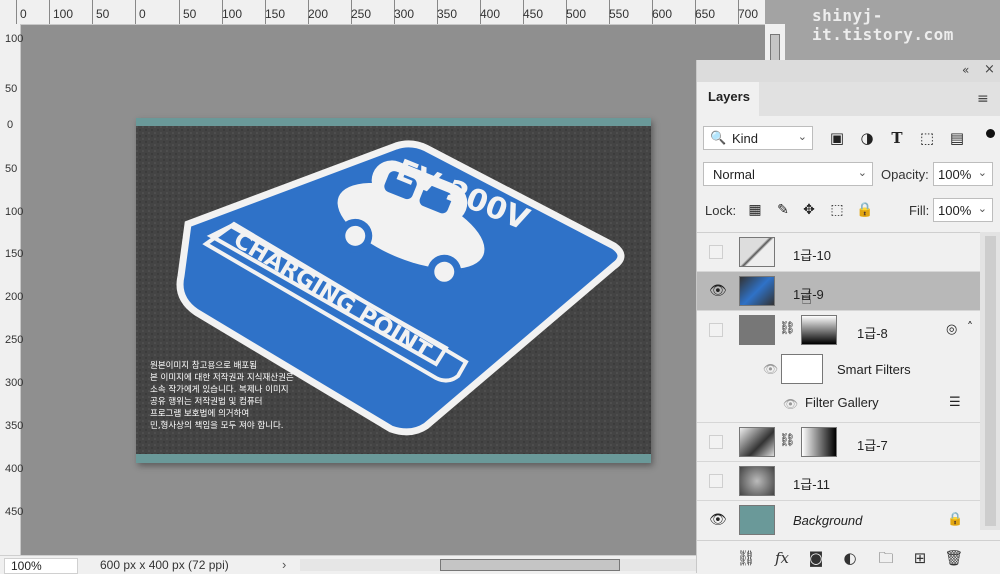 This screenshot has width=1000, height=574. I want to click on type-filter-icon: T, so click(897, 138).